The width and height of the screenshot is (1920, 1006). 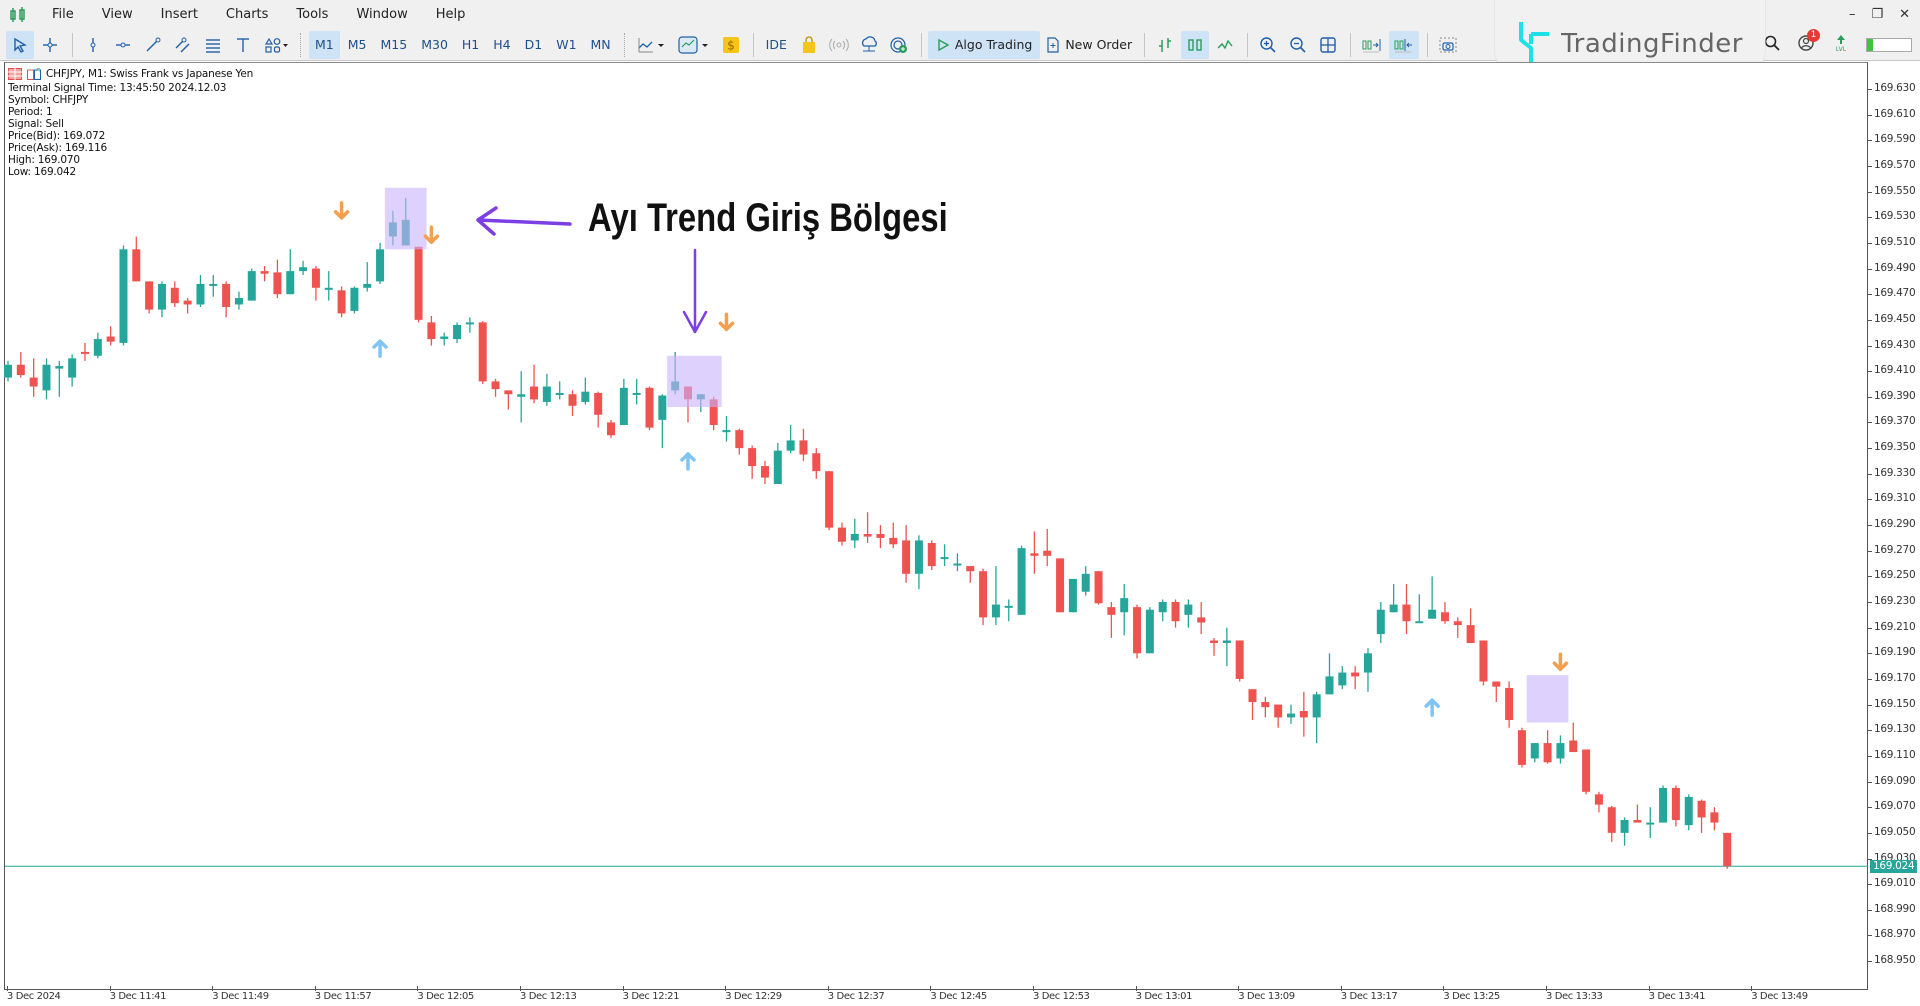 I want to click on time-tick-label: 3 Dec 13:25, so click(x=1471, y=996).